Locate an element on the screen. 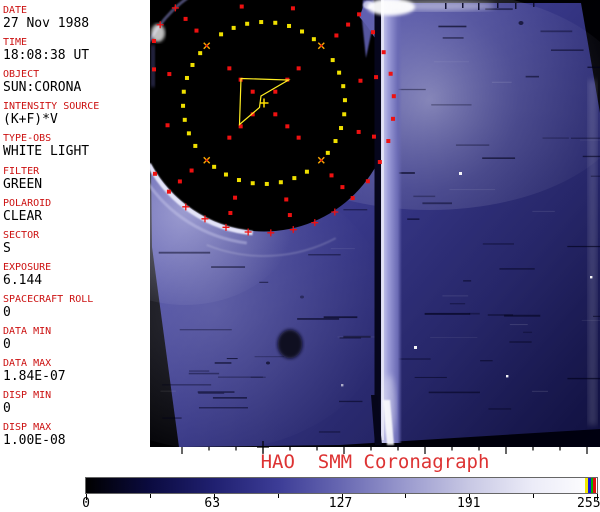  field-value: 0 is located at coordinates (7, 409).